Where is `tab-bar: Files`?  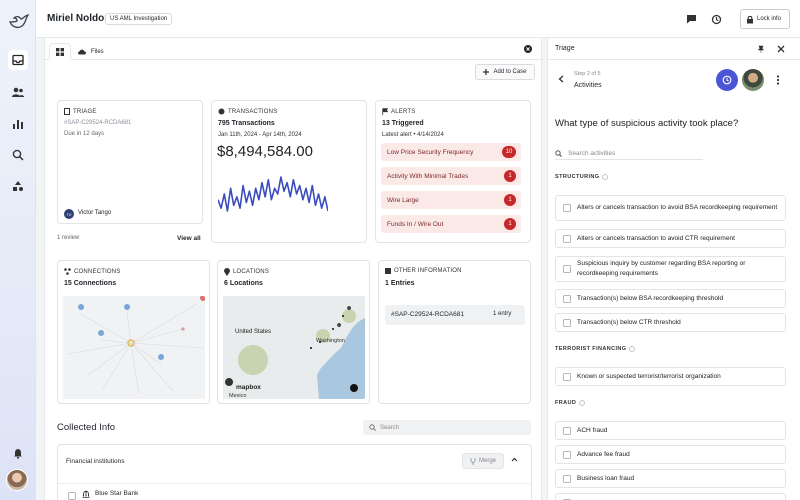
tab-bar: Files is located at coordinates (294, 49).